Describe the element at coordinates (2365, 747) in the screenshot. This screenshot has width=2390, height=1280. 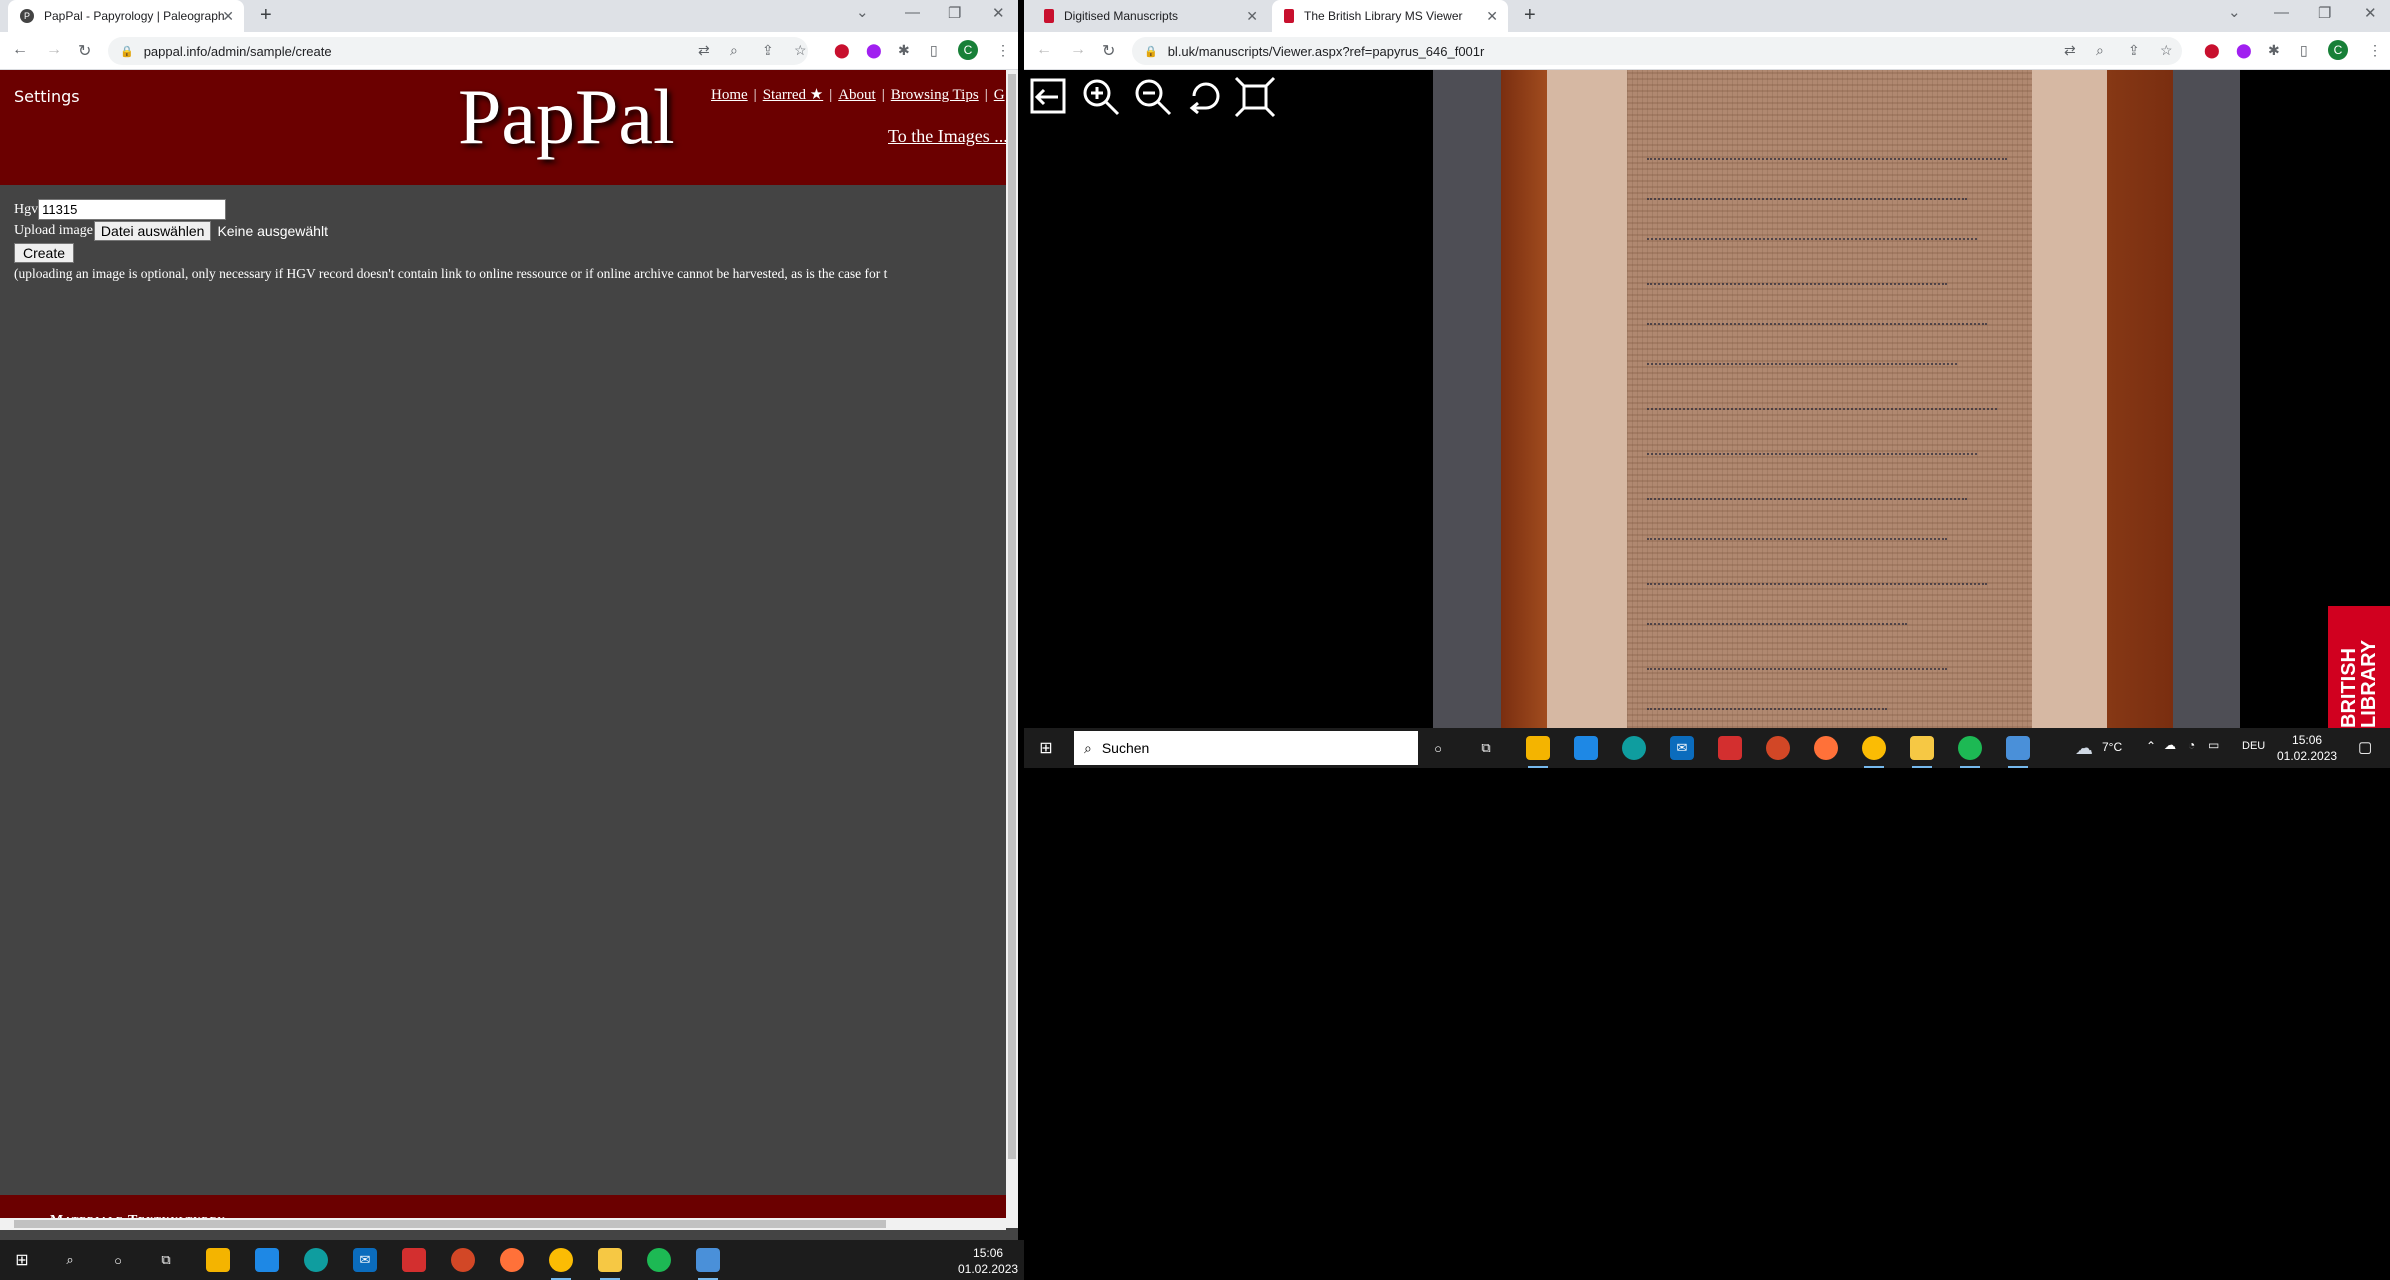
I see `notifications-icon: ▢` at that location.